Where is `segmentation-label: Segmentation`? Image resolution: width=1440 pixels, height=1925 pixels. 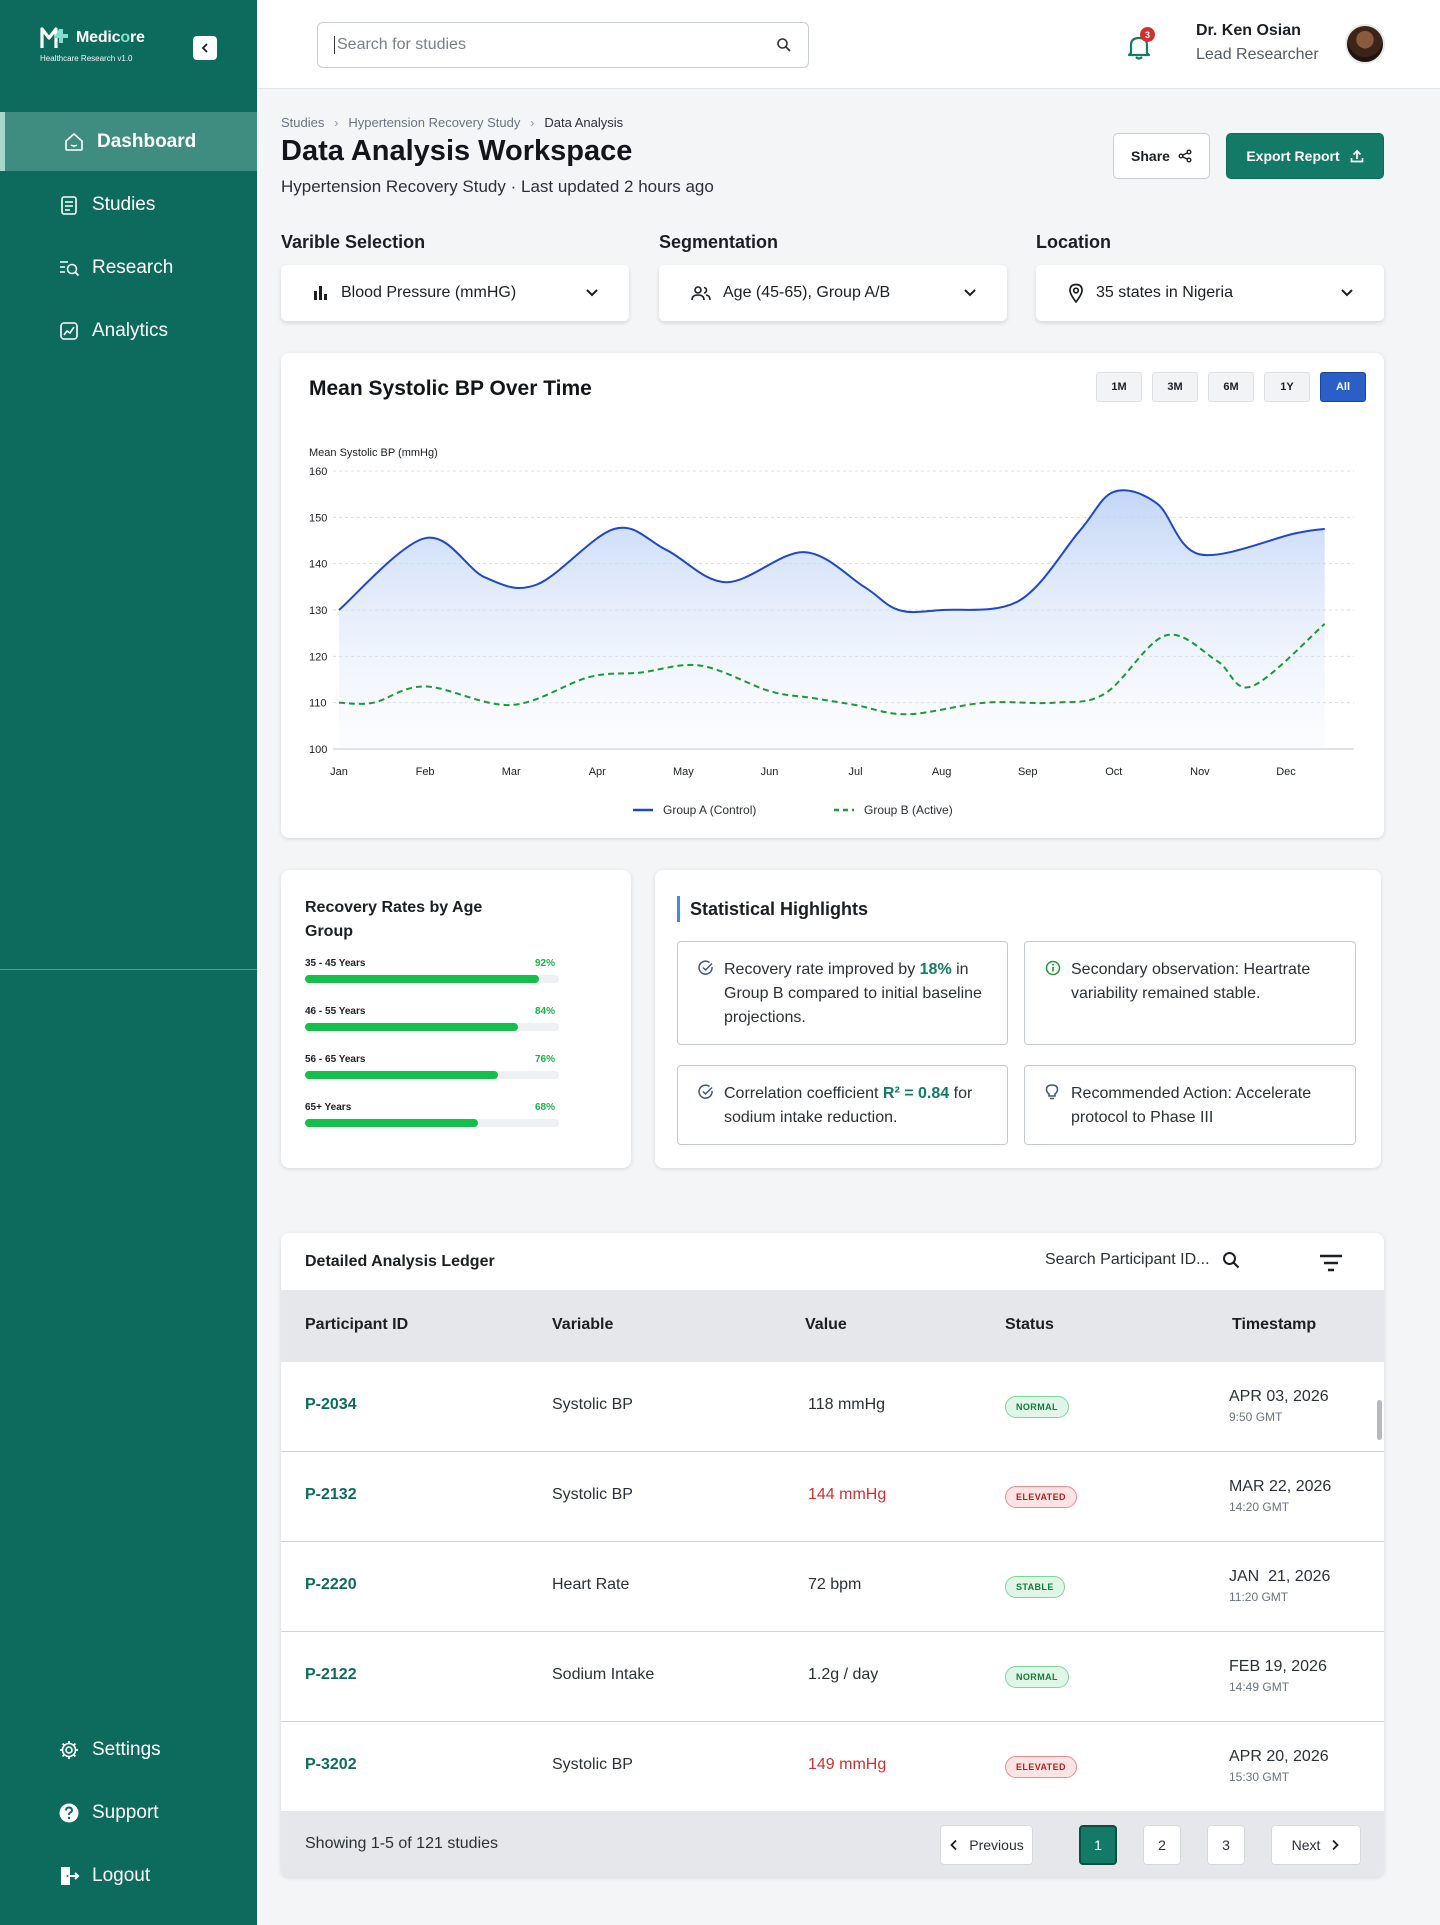 segmentation-label: Segmentation is located at coordinates (719, 242).